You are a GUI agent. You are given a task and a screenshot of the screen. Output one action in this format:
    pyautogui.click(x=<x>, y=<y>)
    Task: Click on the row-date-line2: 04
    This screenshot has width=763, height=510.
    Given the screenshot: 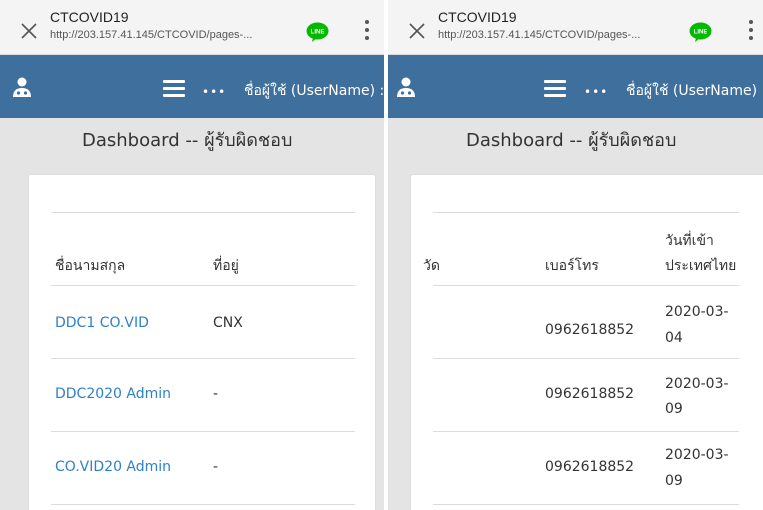 What is the action you would take?
    pyautogui.click(x=674, y=338)
    